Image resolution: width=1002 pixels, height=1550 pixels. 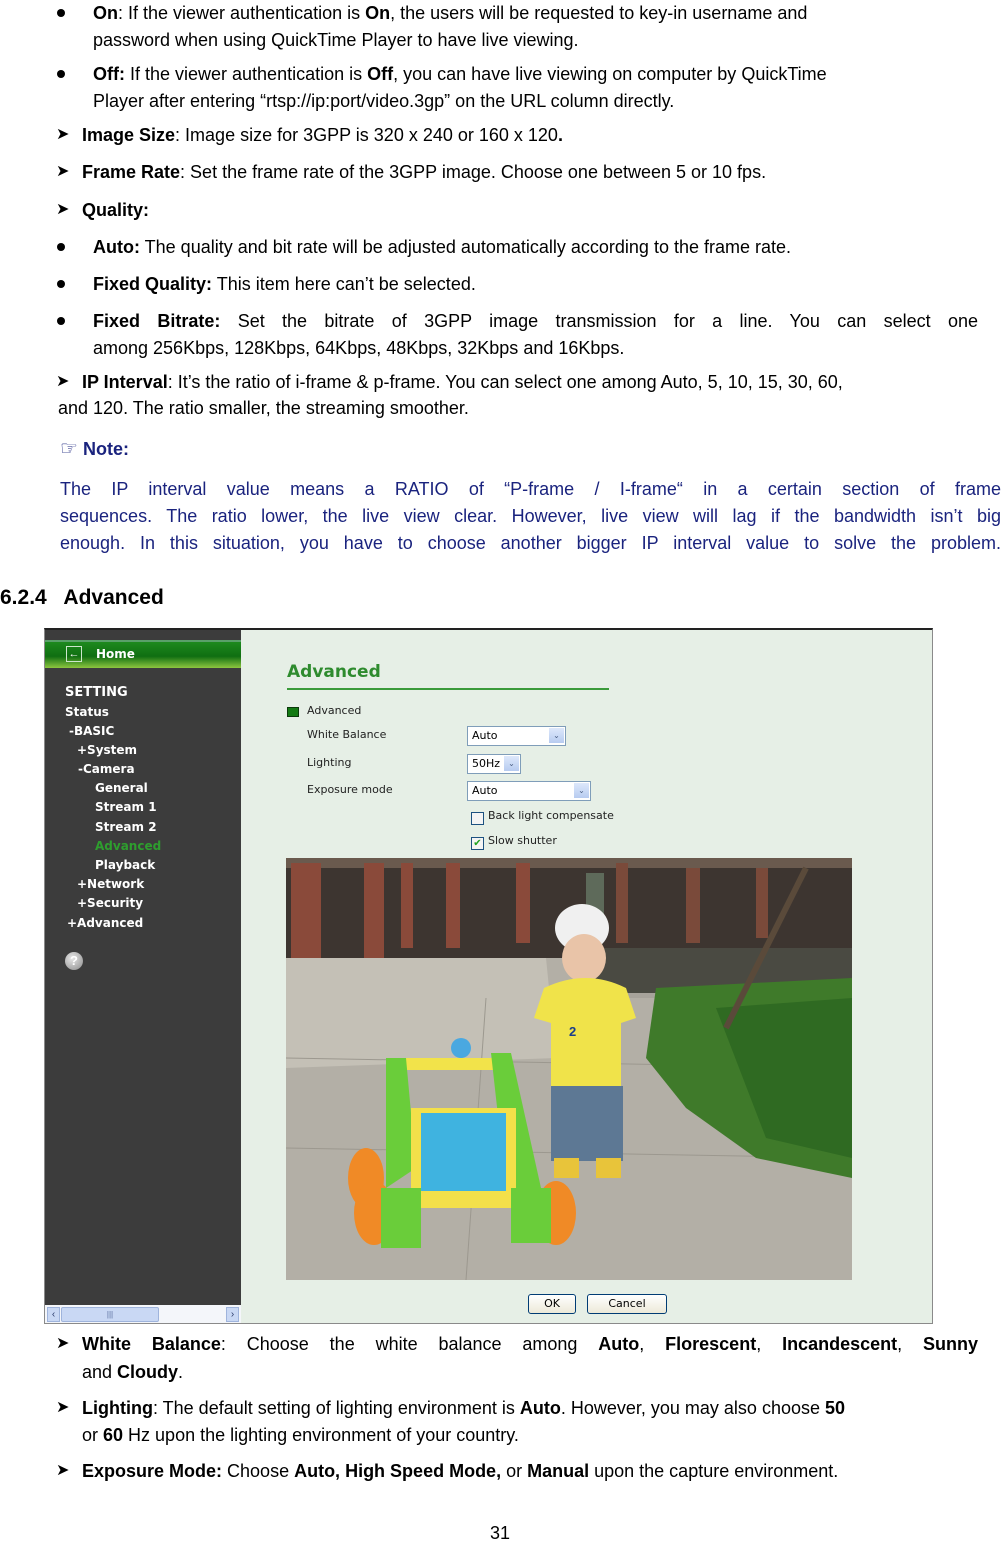 What do you see at coordinates (125, 865) in the screenshot?
I see `nav-playback: Playback` at bounding box center [125, 865].